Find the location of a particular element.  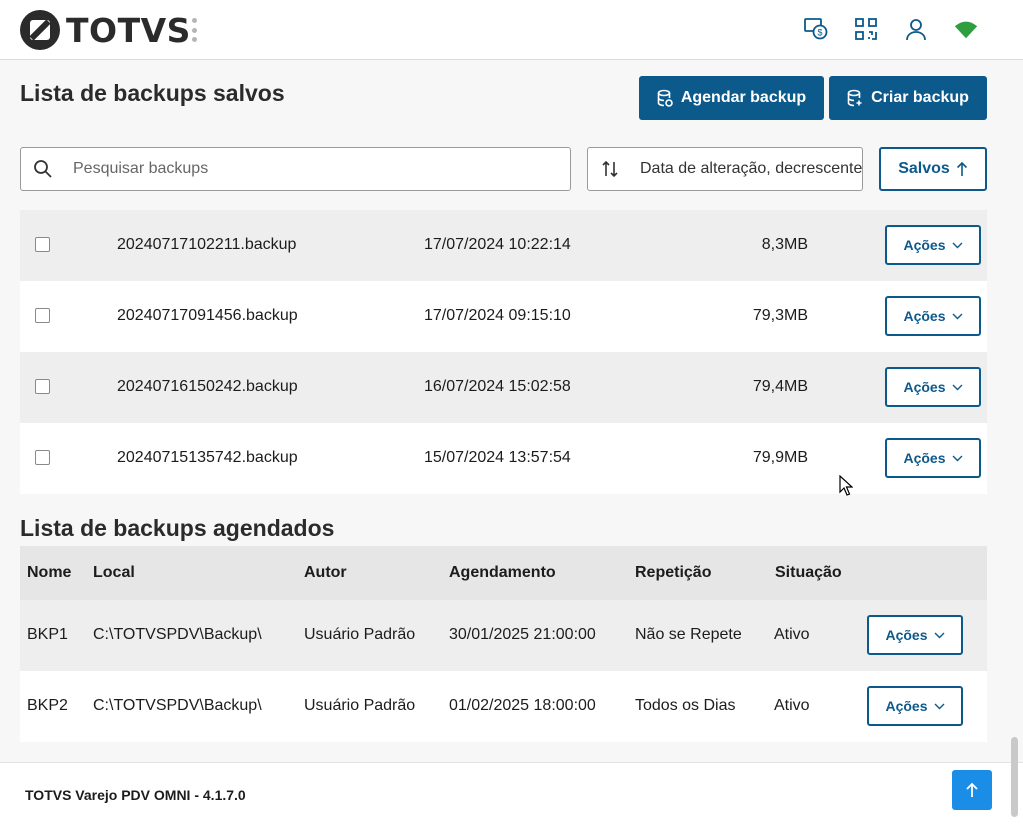

backup-date: 17/07/2024 10:22:14 is located at coordinates (497, 244).